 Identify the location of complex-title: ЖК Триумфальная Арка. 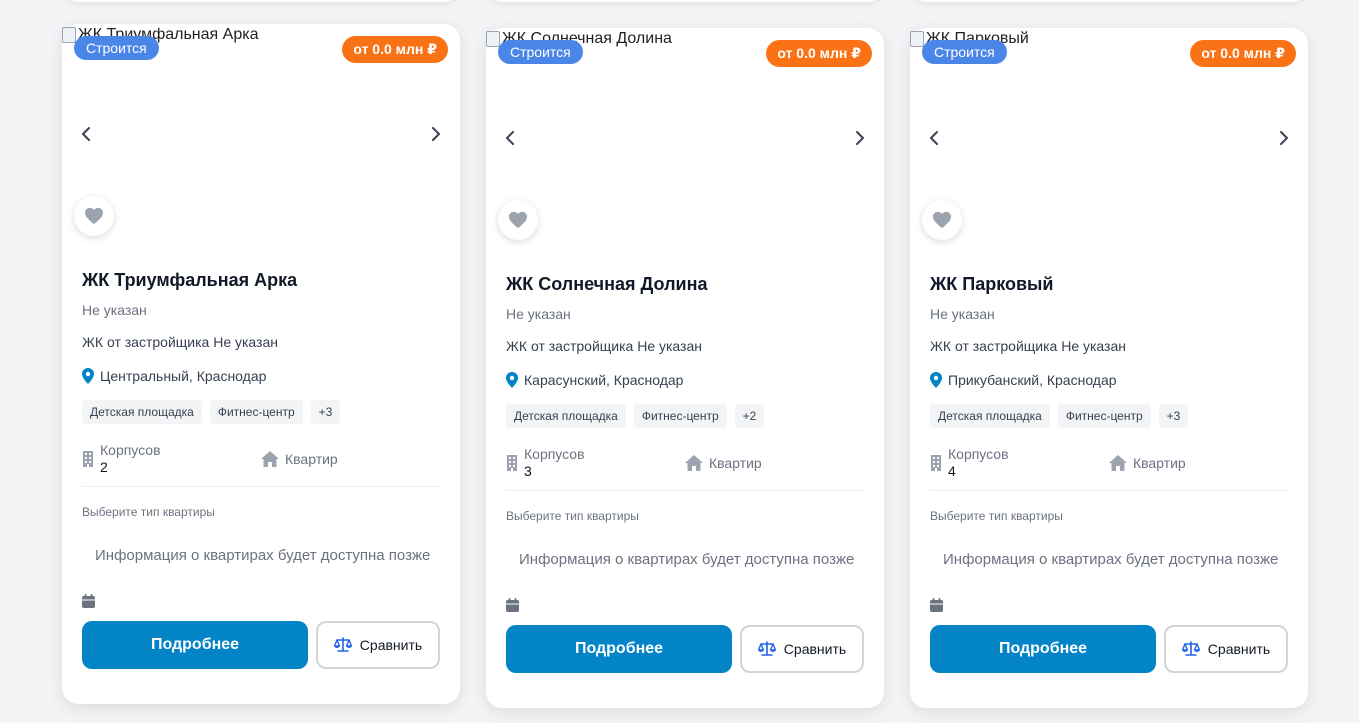
(261, 280).